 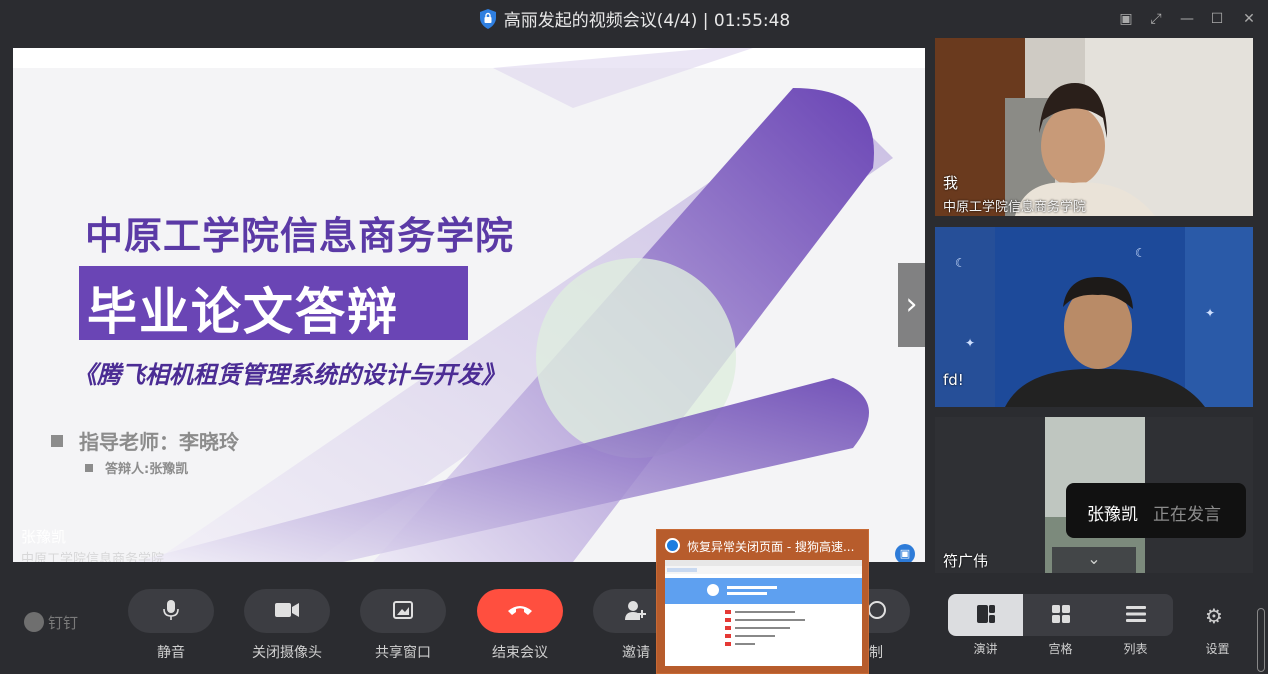 I want to click on slide-teacher-line: 指导老师：李晓玲, so click(x=145, y=440).